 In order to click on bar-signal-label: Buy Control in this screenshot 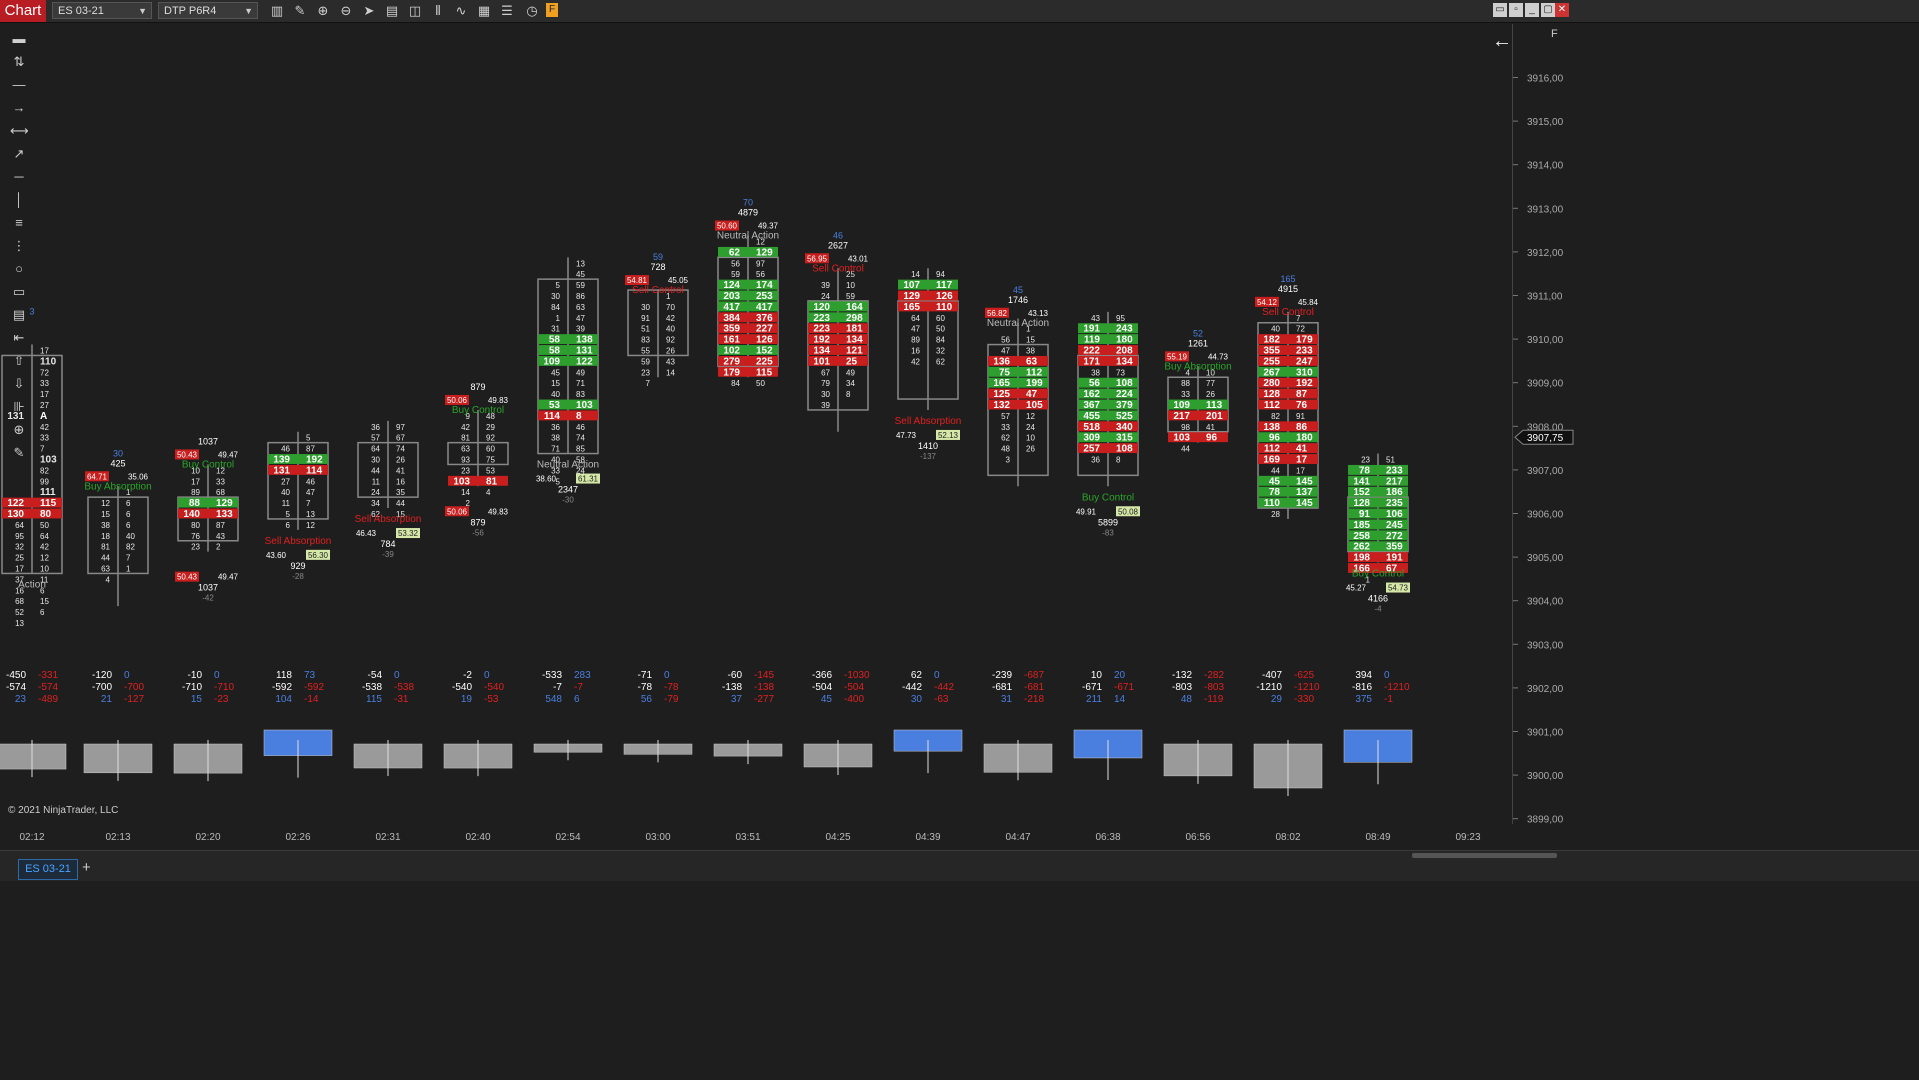, I will do `click(1108, 497)`.